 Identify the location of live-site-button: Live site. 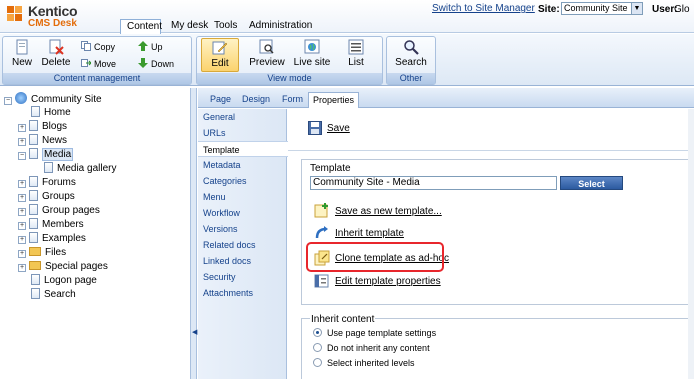
(312, 53).